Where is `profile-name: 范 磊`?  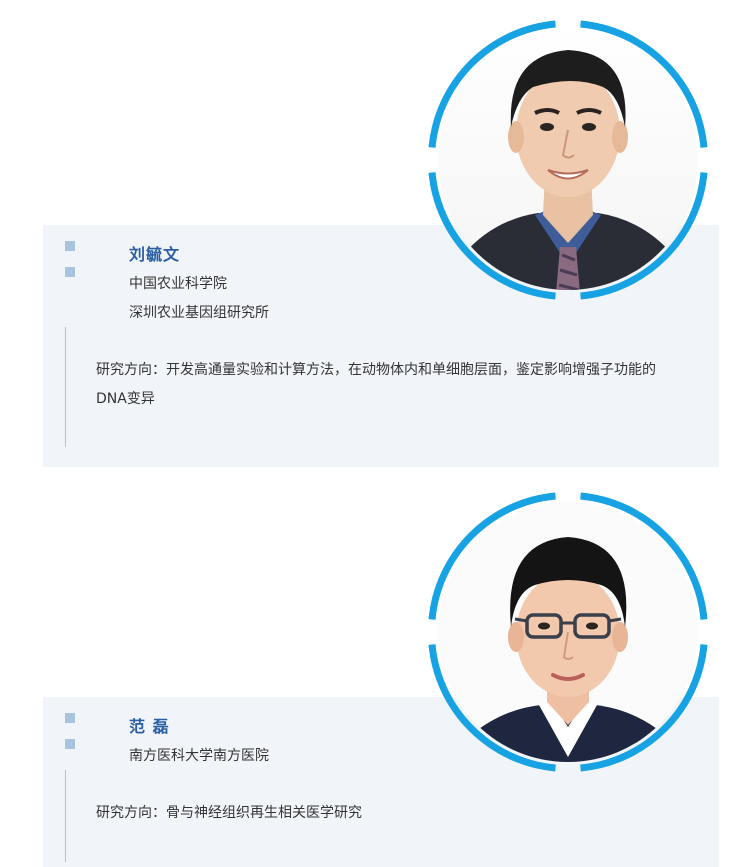
profile-name: 范 磊 is located at coordinates (149, 726).